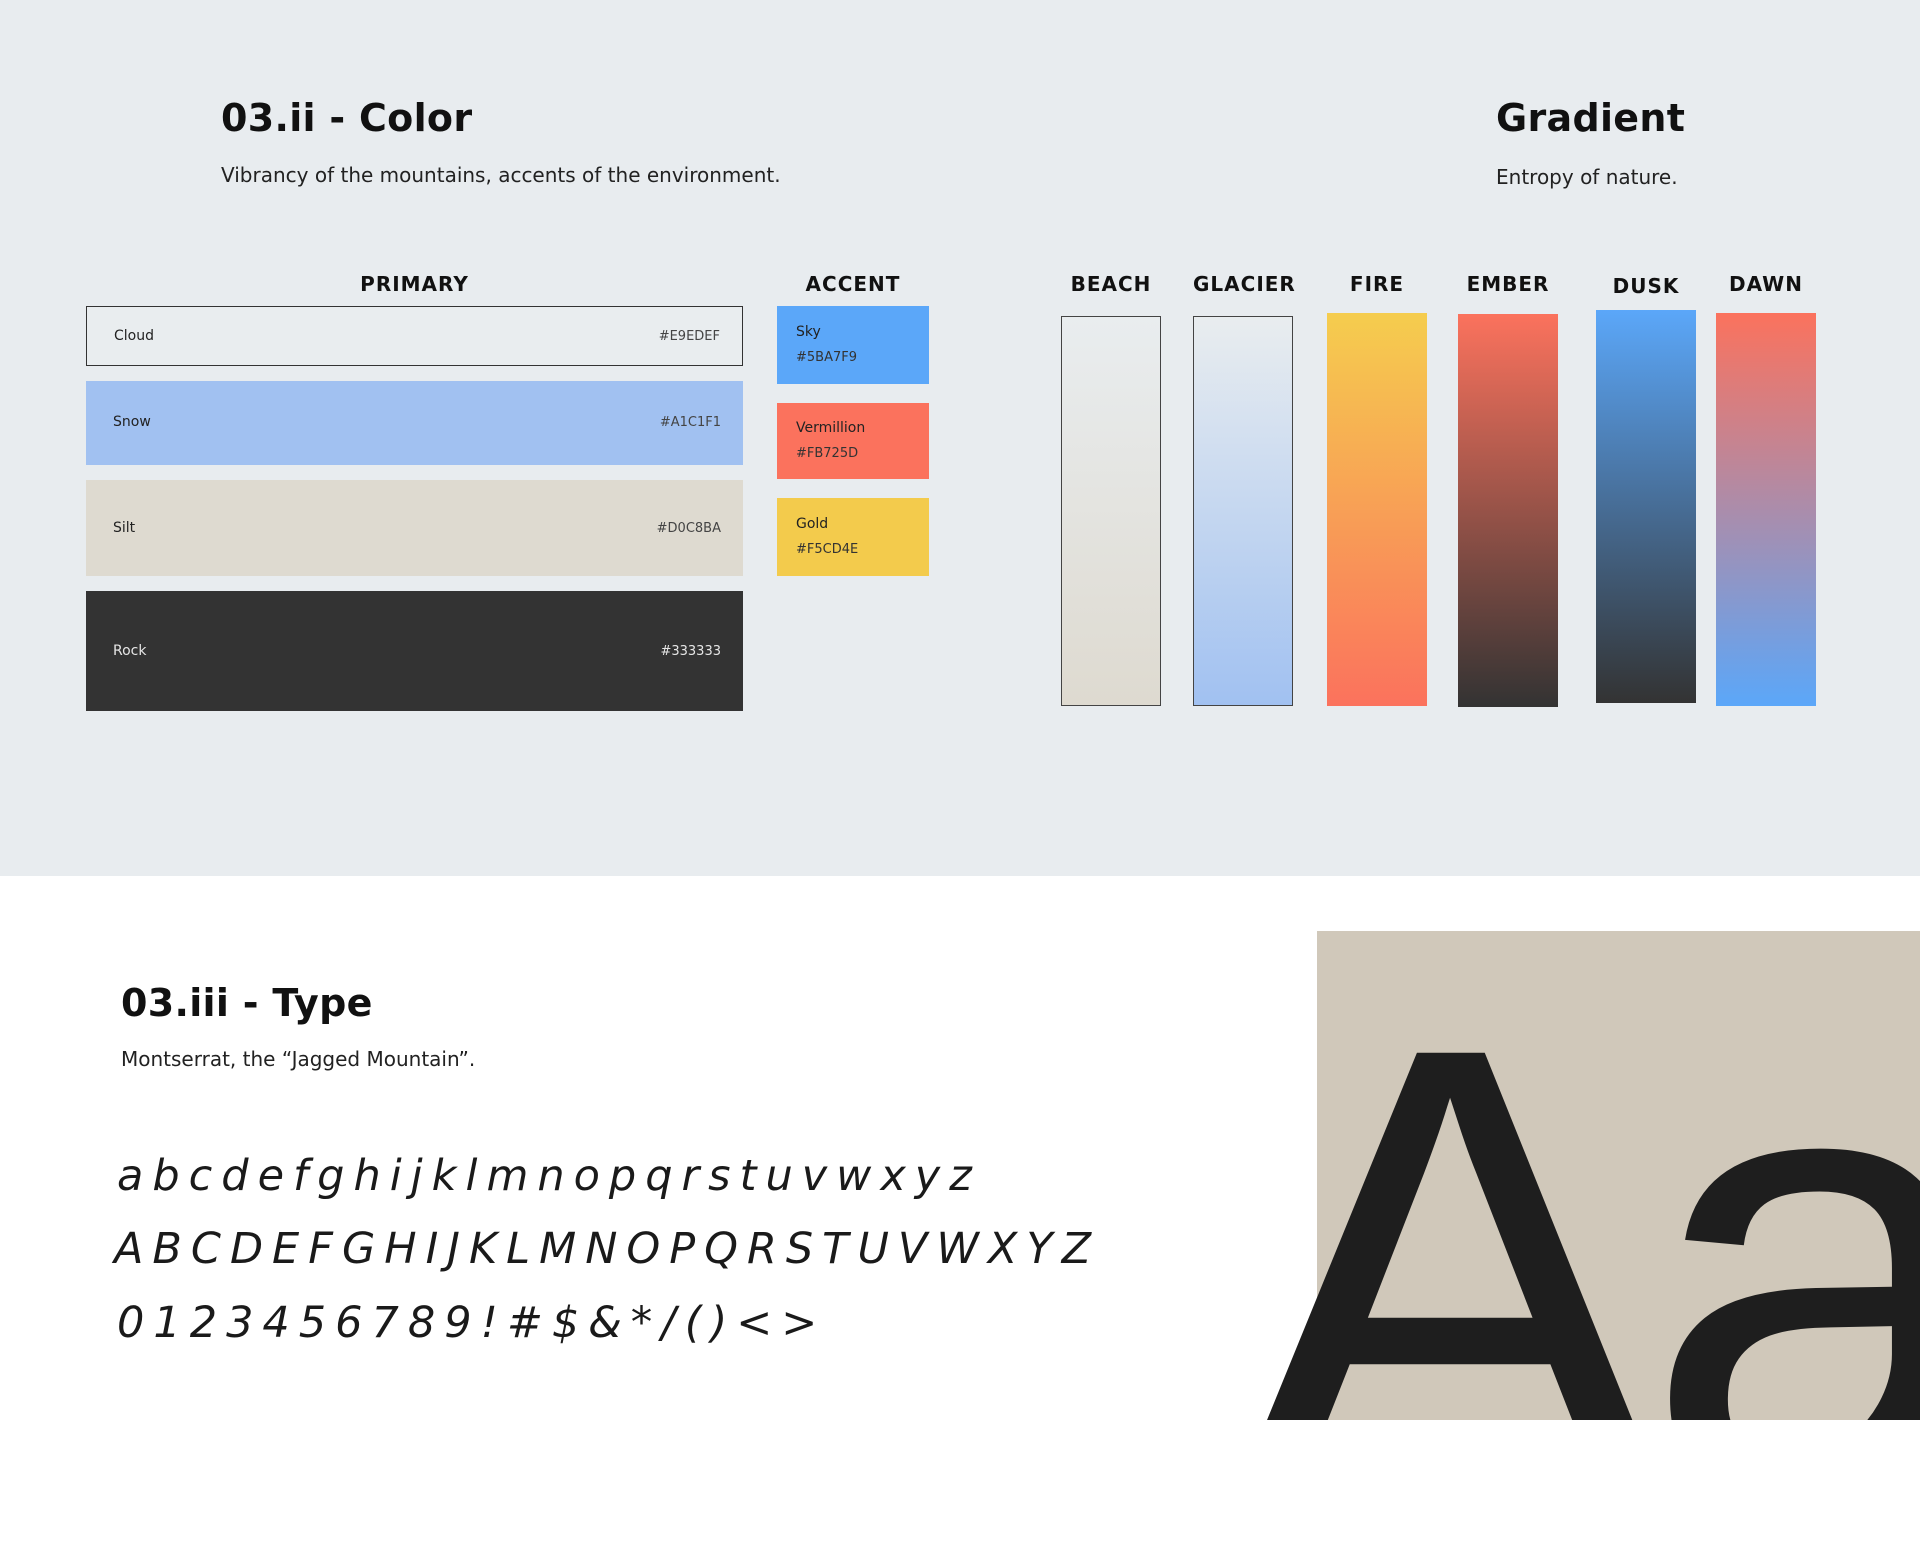 The width and height of the screenshot is (1920, 1557). What do you see at coordinates (1111, 511) in the screenshot?
I see `gradient-bar-beach` at bounding box center [1111, 511].